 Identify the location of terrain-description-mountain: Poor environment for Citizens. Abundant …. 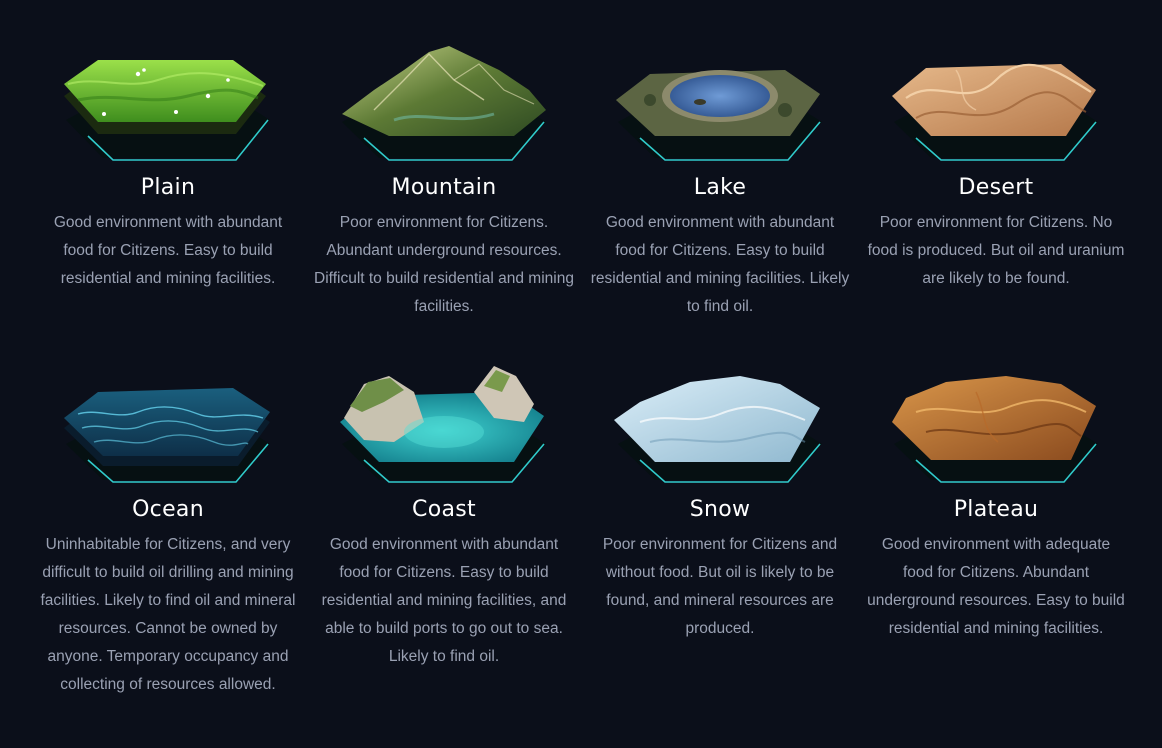
(444, 264).